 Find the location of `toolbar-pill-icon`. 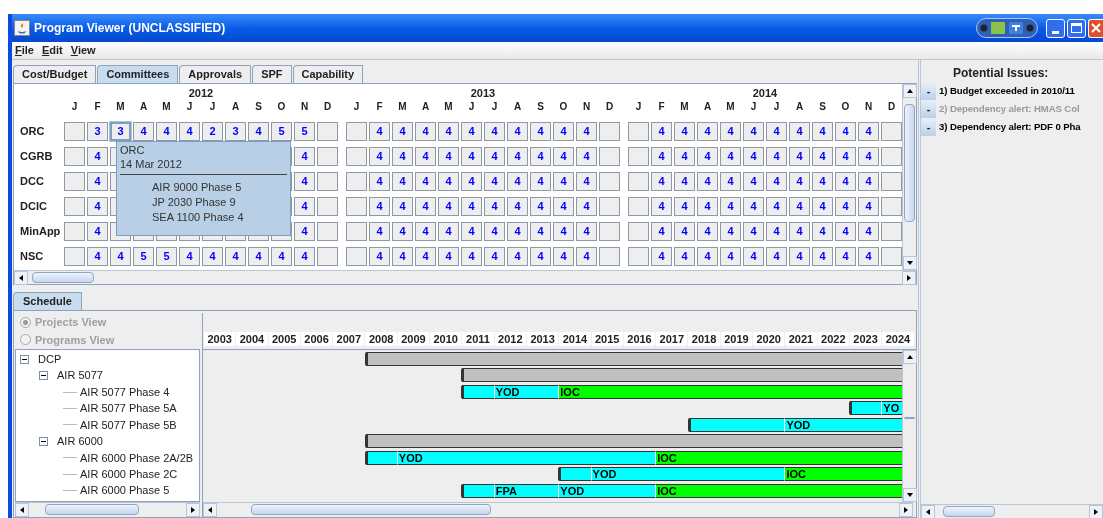

toolbar-pill-icon is located at coordinates (1007, 28).